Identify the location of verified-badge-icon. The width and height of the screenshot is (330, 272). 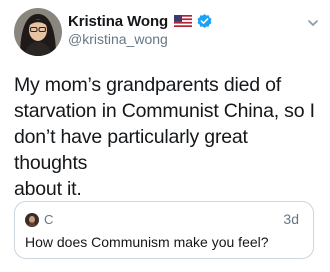
(204, 20).